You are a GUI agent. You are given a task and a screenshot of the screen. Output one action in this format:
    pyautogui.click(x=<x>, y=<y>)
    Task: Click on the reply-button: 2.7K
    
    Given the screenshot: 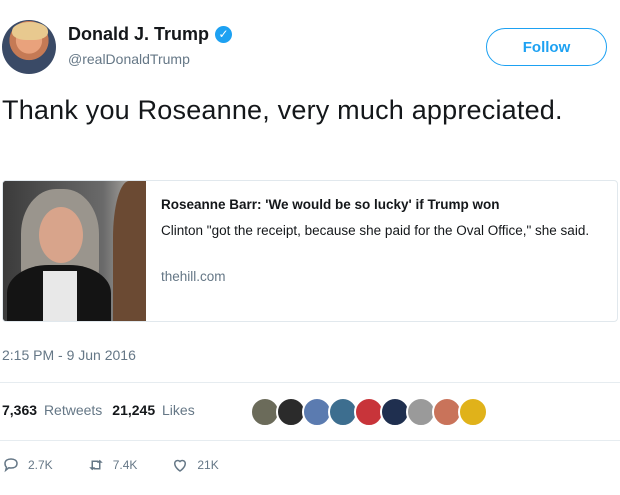 What is the action you would take?
    pyautogui.click(x=27, y=465)
    